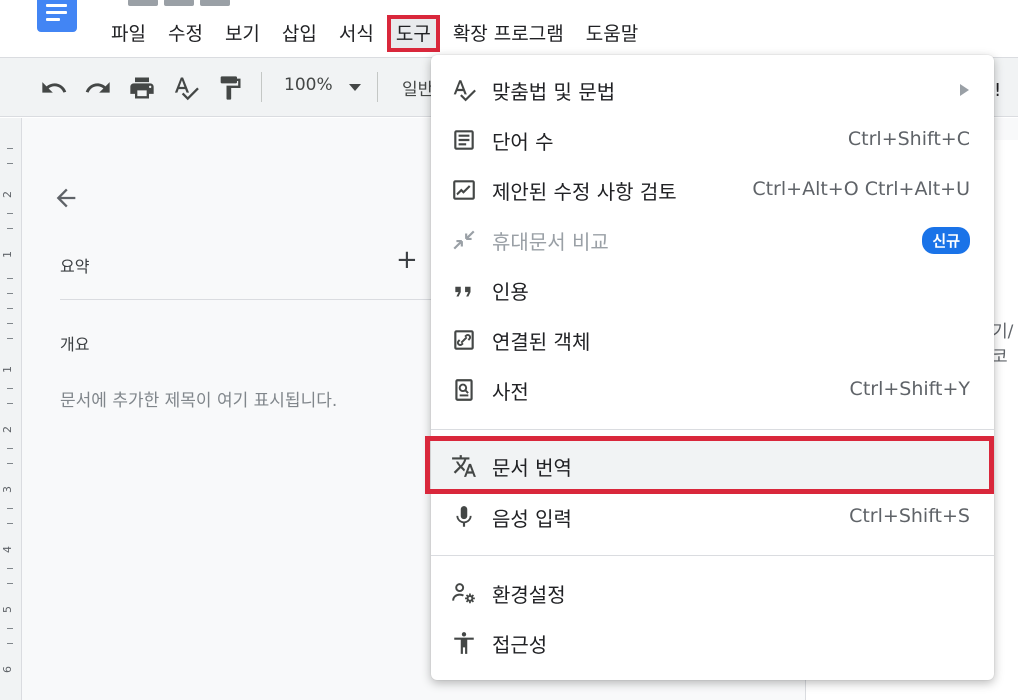 The height and width of the screenshot is (700, 1018). I want to click on top-bar: 파일 수정 보기 삽입 서식 도구 확장 프로그램 도움말, so click(509, 28).